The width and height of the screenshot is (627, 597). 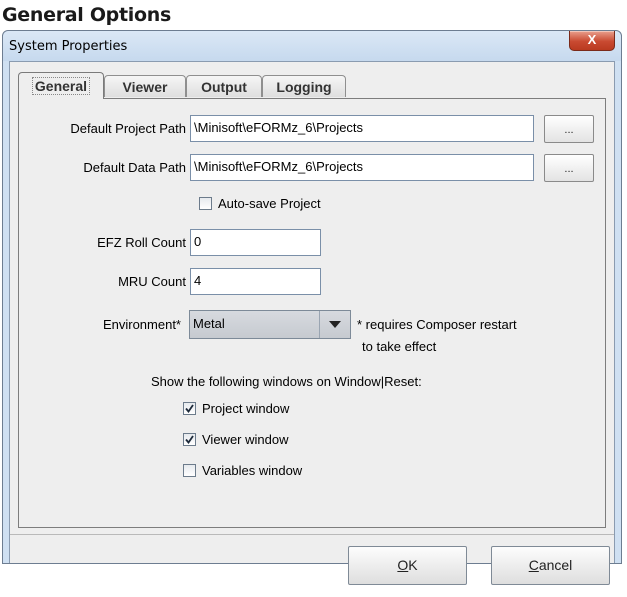 What do you see at coordinates (141, 324) in the screenshot?
I see `environment-label: Environment*` at bounding box center [141, 324].